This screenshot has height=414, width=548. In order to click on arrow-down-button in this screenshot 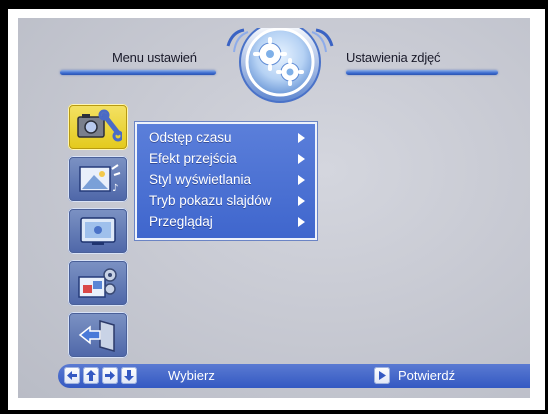, I will do `click(129, 375)`.